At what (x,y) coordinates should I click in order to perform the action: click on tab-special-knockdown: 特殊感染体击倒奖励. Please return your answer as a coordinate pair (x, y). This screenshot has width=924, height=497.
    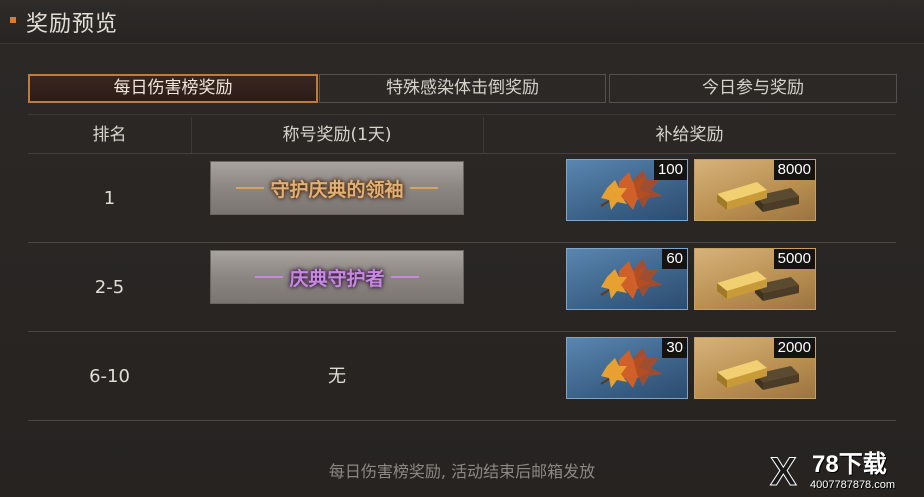
    Looking at the image, I should click on (462, 88).